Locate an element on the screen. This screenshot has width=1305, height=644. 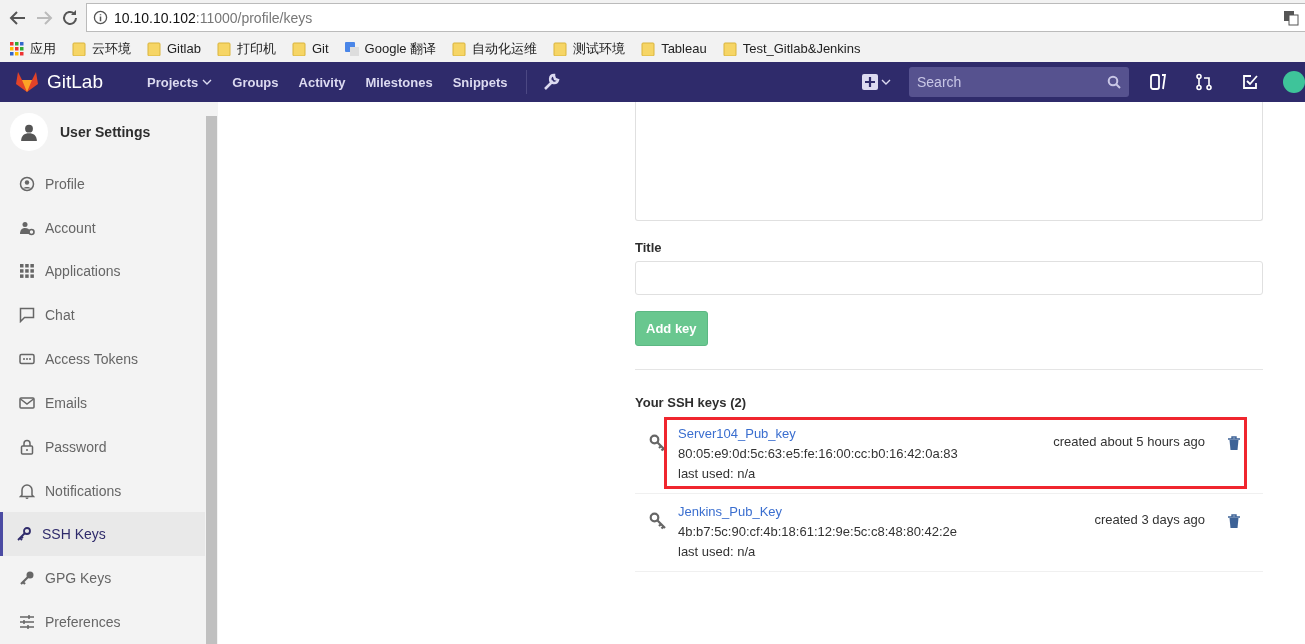
search-field: Search is located at coordinates (1019, 82).